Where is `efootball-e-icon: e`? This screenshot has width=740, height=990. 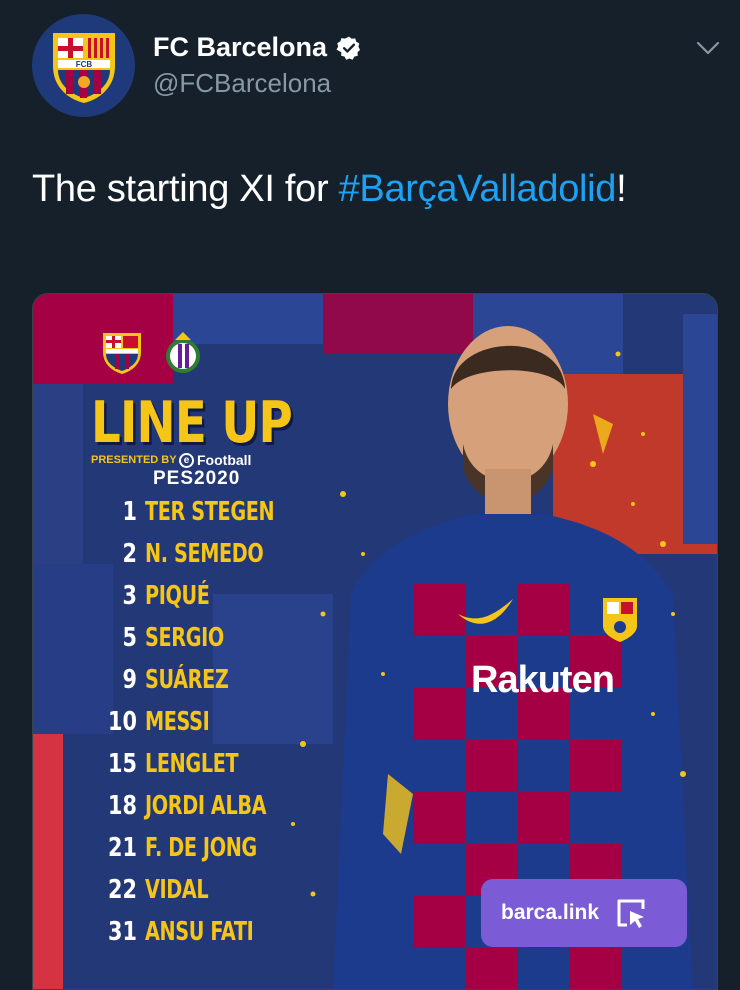
efootball-e-icon: e is located at coordinates (186, 460).